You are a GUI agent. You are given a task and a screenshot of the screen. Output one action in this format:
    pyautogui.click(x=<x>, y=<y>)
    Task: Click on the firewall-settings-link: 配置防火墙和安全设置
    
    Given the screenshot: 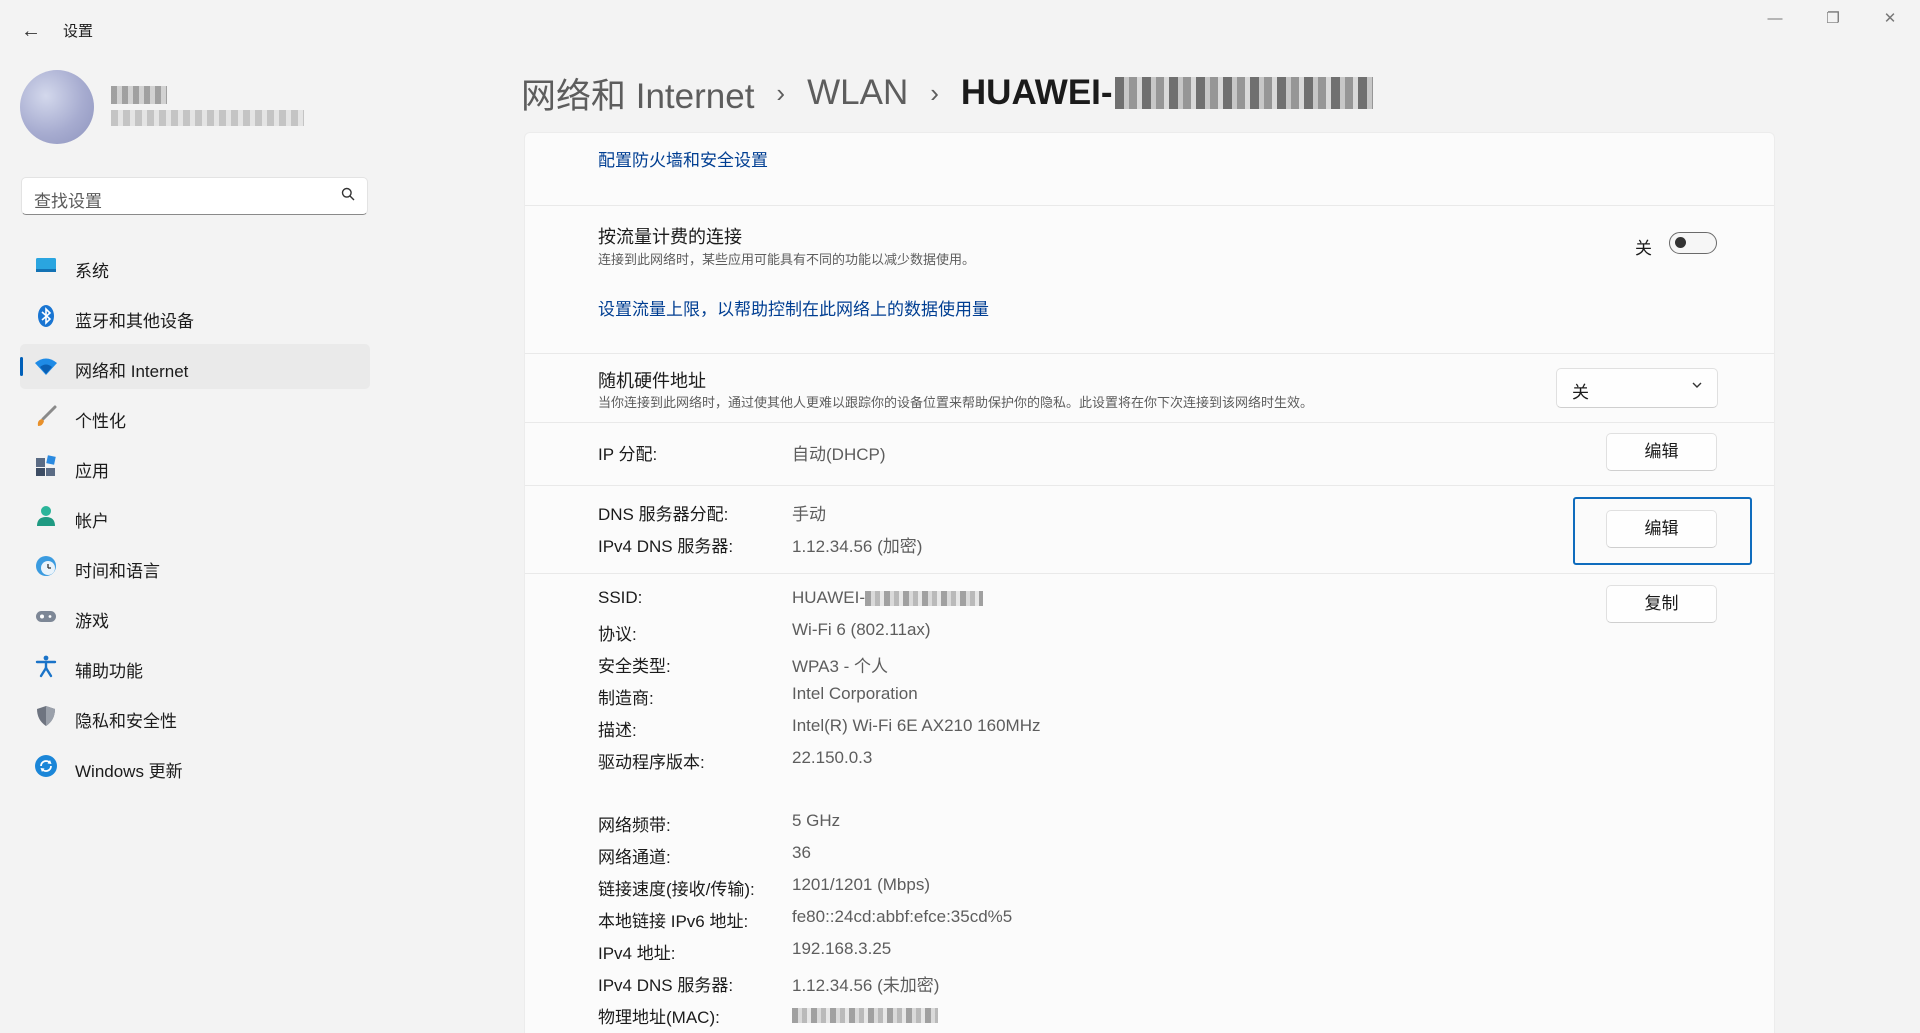 What is the action you would take?
    pyautogui.click(x=683, y=158)
    